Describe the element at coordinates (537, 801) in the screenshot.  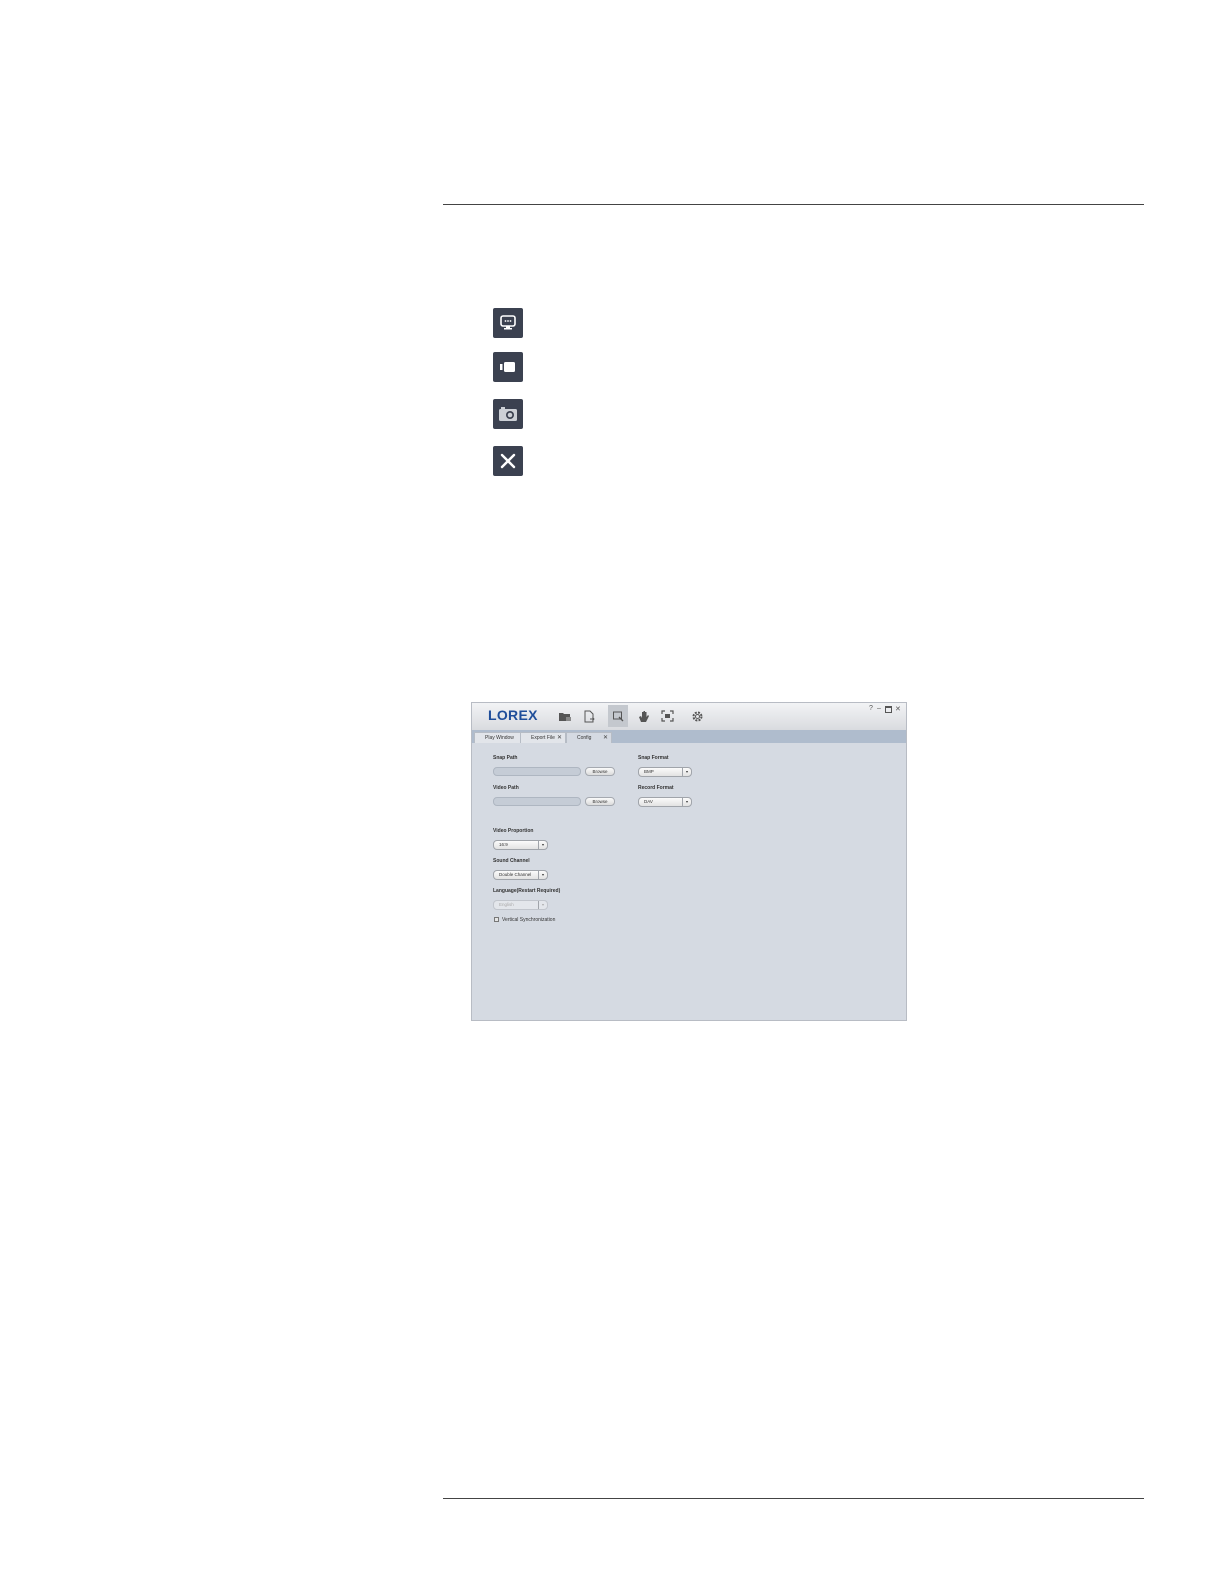
I see `video-path-field` at that location.